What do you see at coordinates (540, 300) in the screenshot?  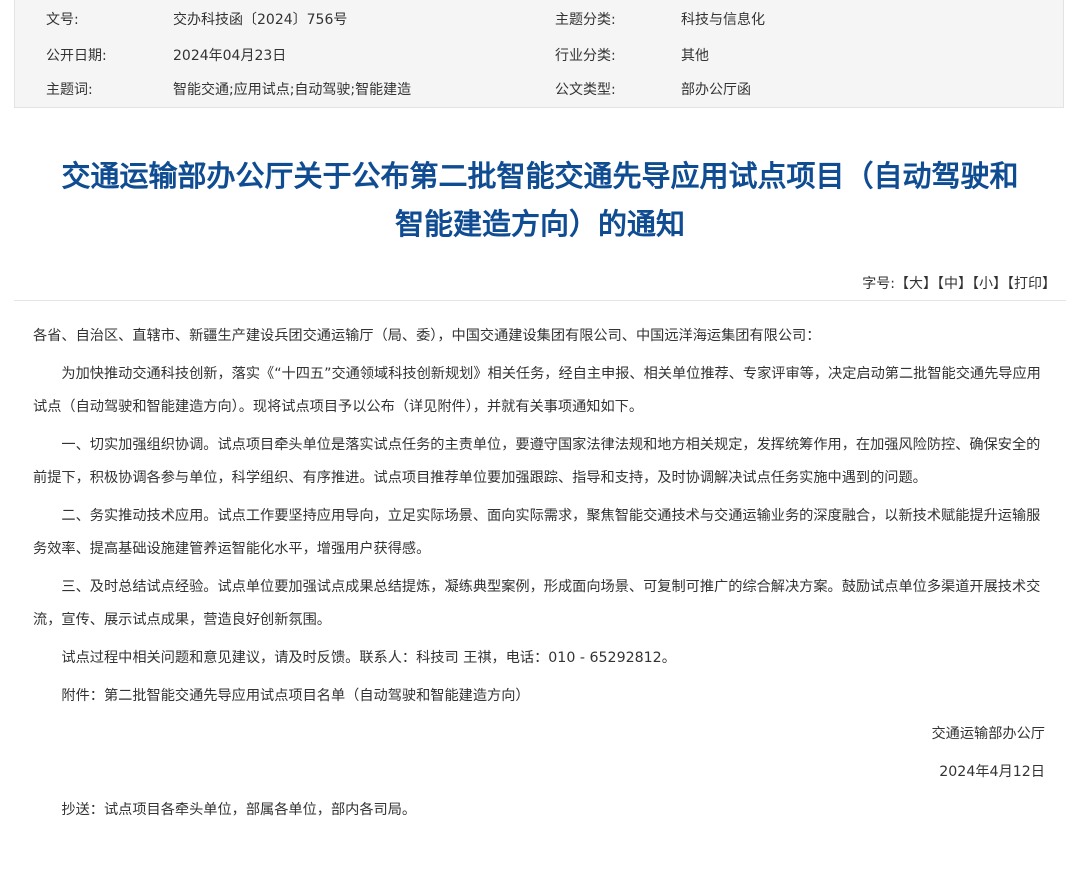 I see `divider` at bounding box center [540, 300].